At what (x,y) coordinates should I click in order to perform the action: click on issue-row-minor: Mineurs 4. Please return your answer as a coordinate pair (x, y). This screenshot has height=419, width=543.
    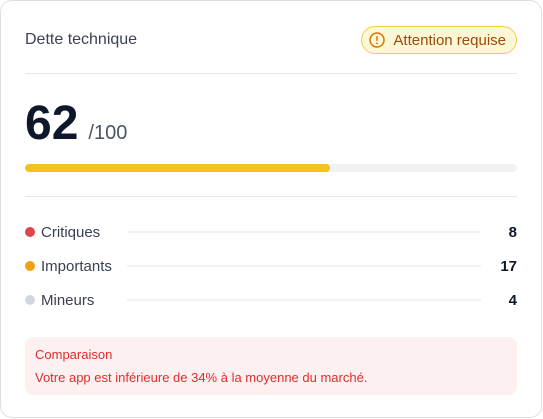
    Looking at the image, I should click on (271, 300).